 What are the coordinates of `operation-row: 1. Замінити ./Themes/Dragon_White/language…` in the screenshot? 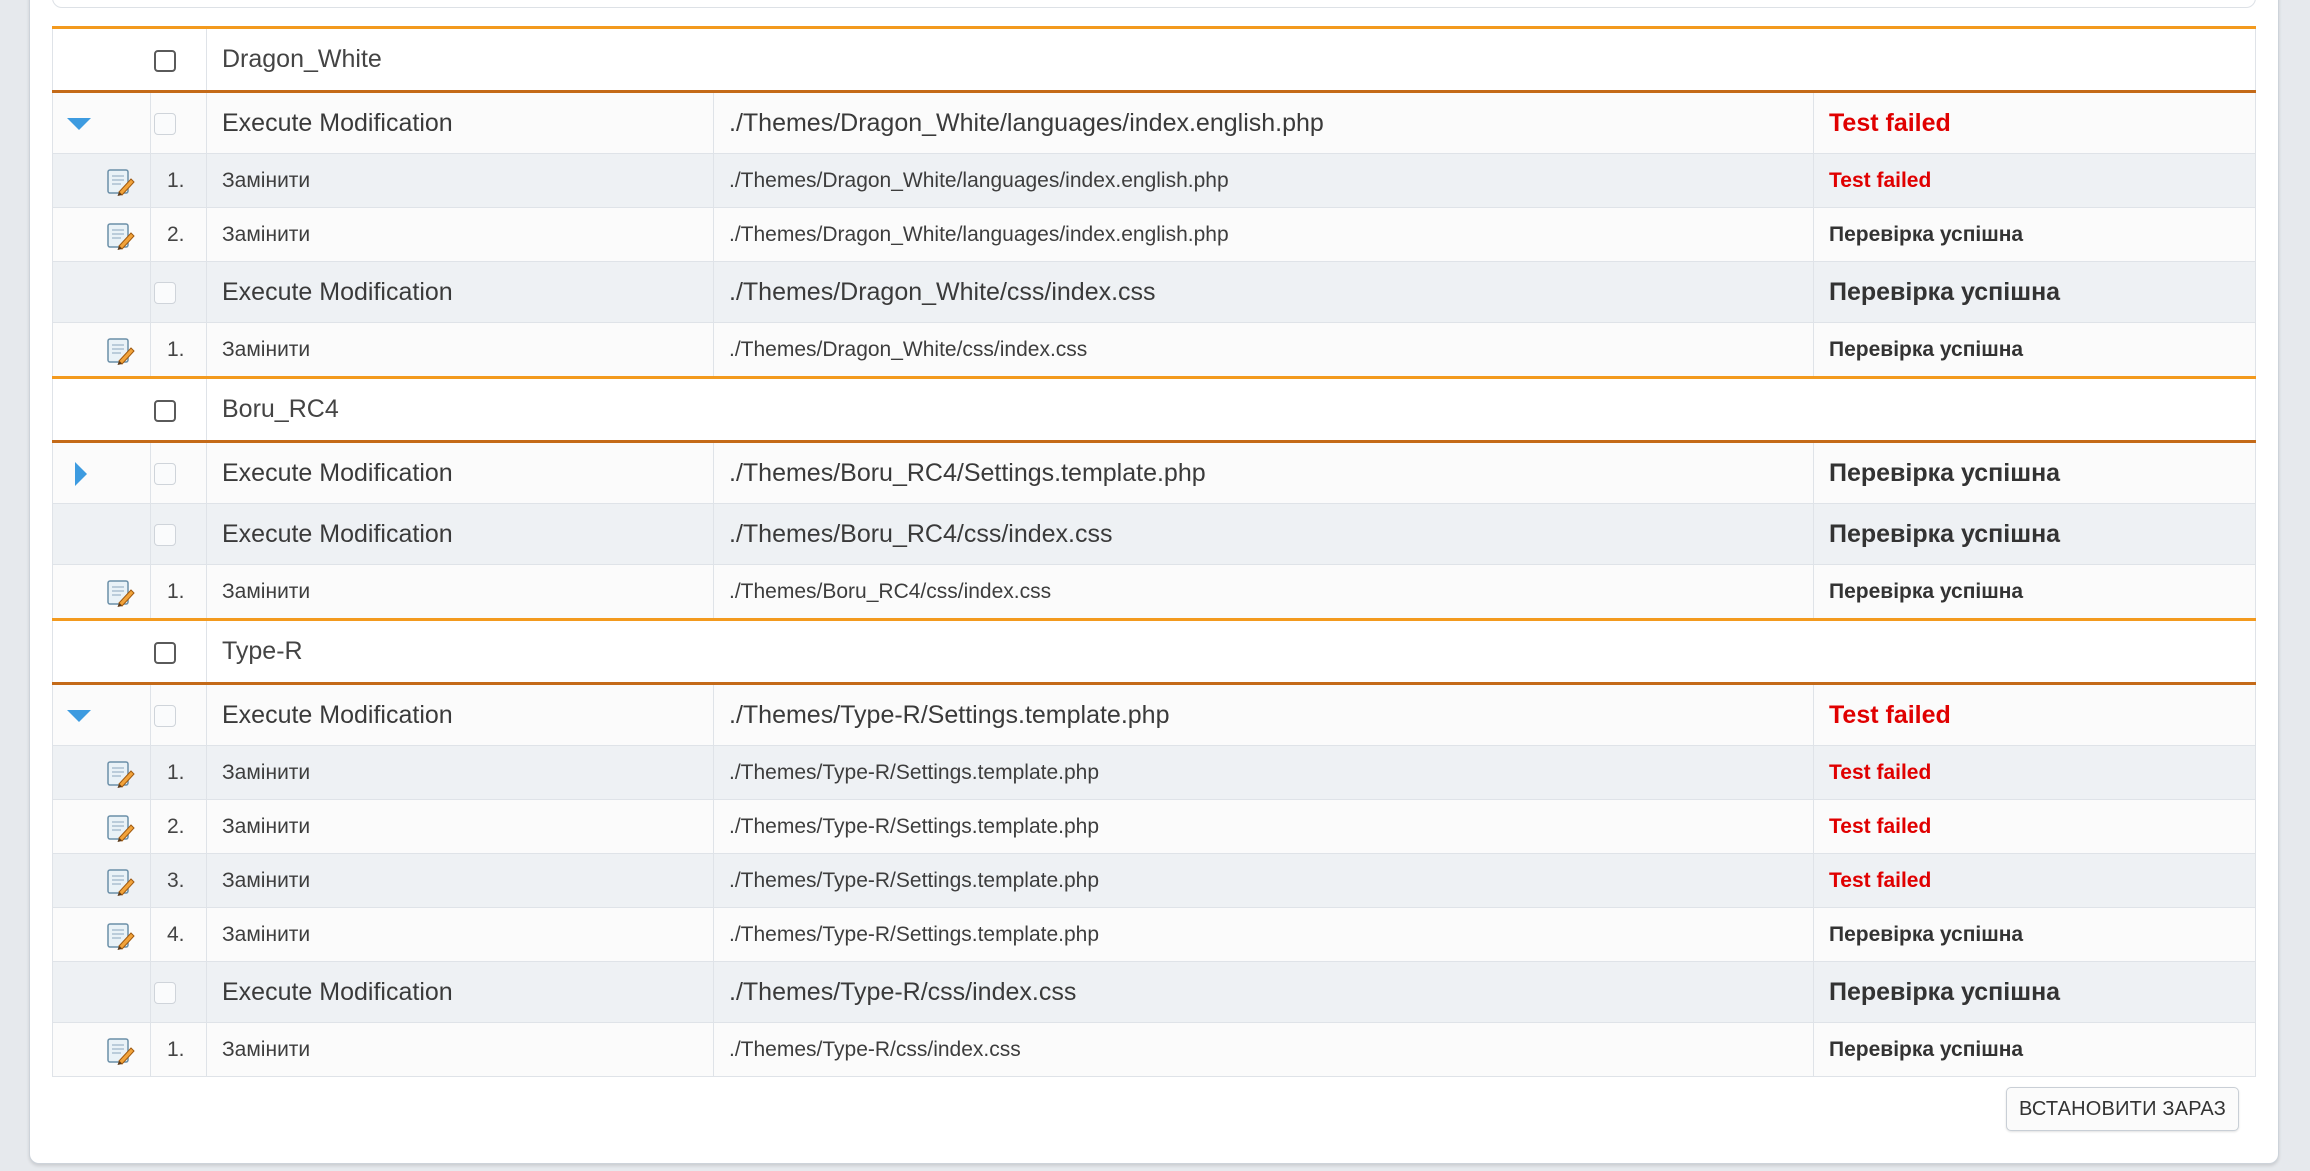 It's located at (1154, 180).